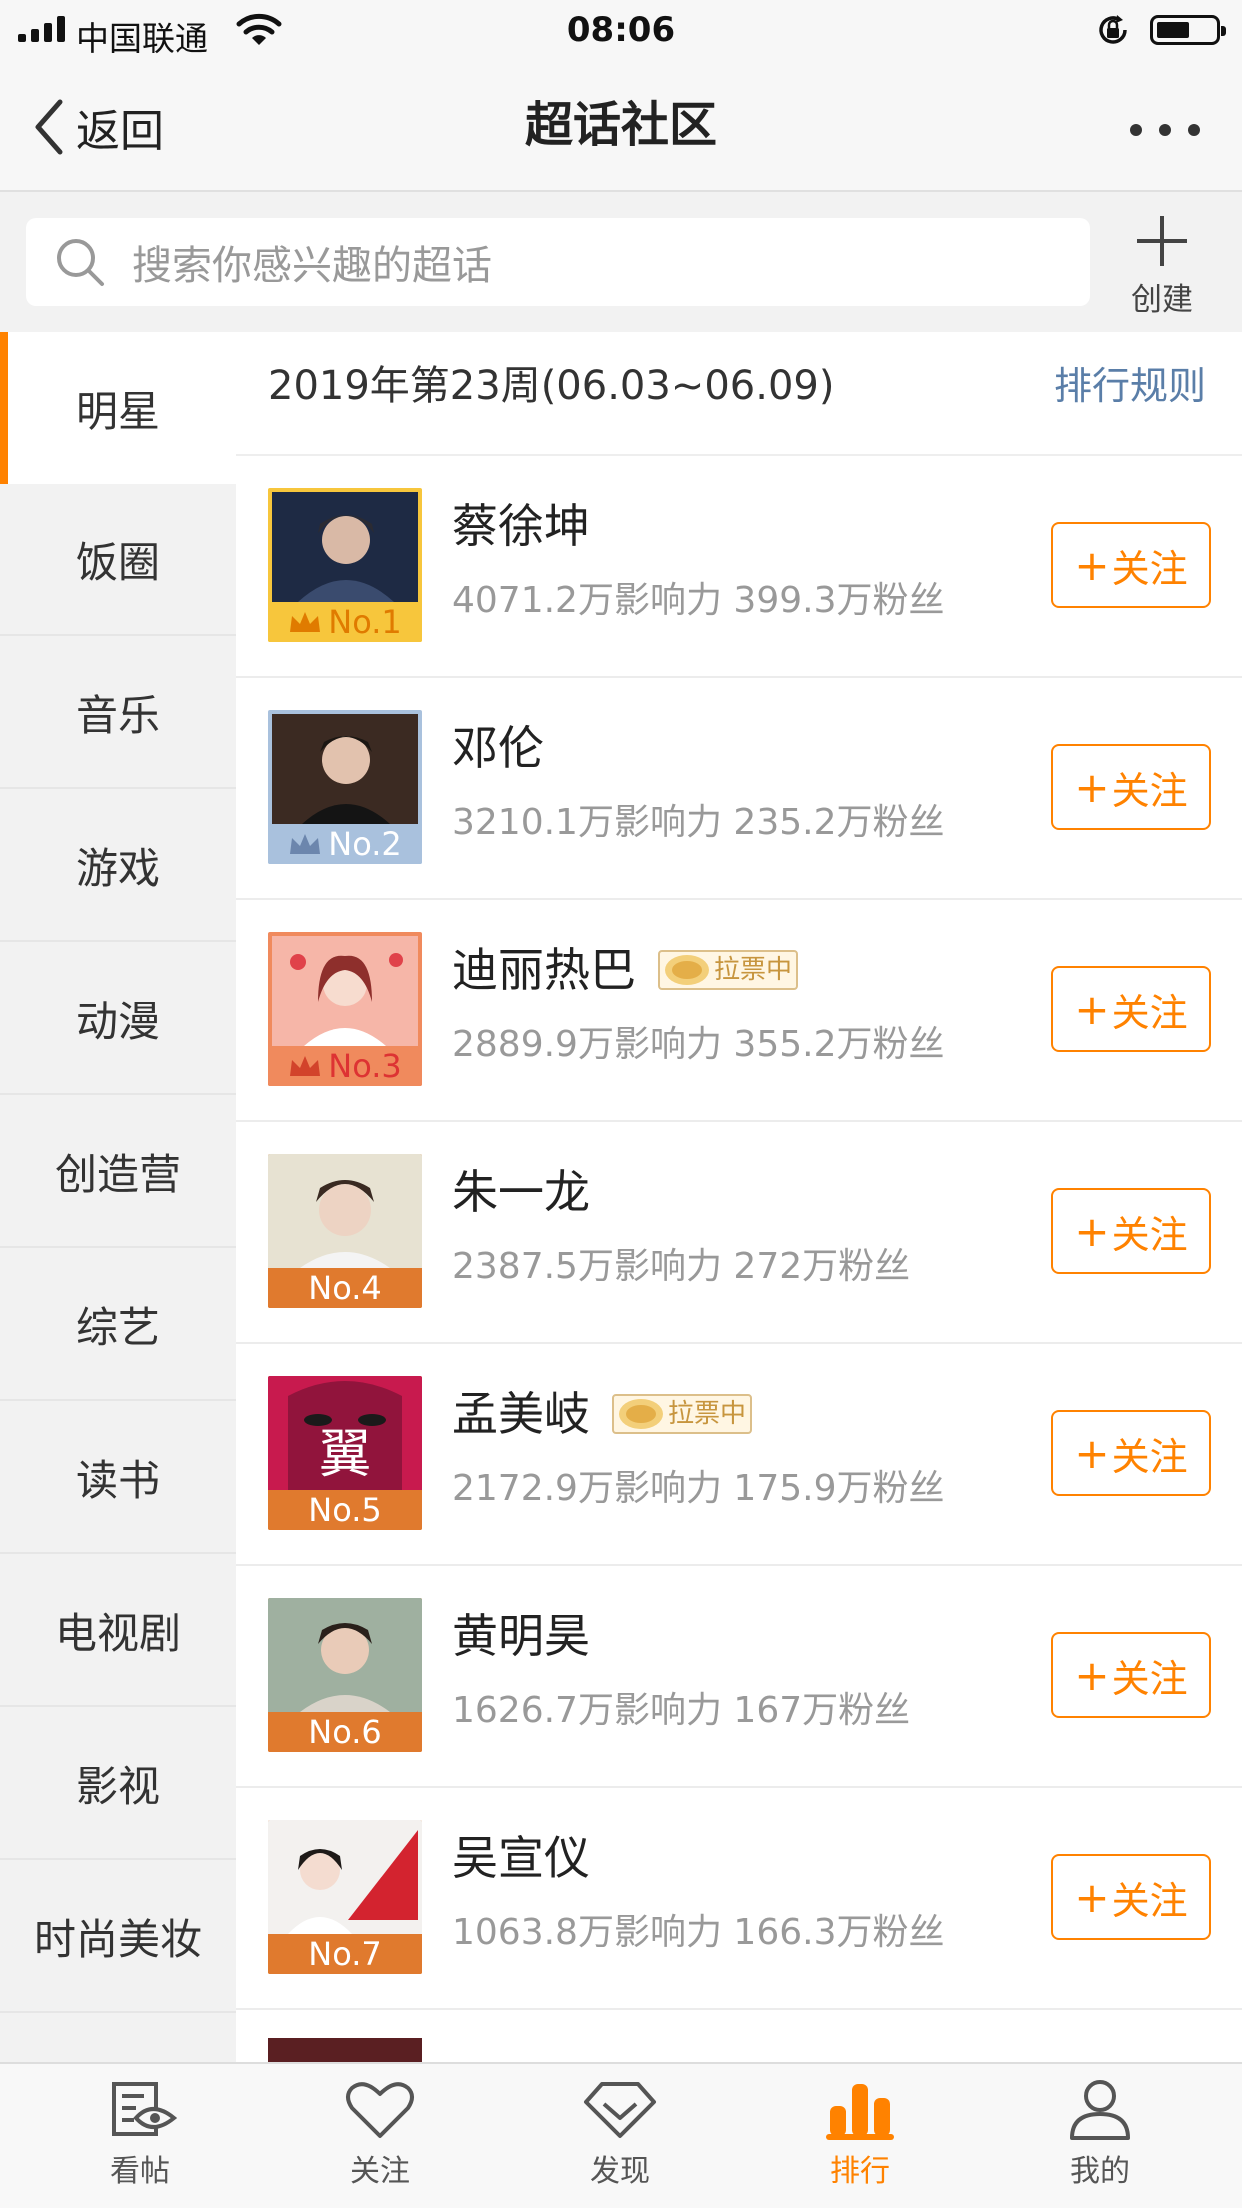 The width and height of the screenshot is (1242, 2208). What do you see at coordinates (739, 1677) in the screenshot?
I see `ranking-row: No.6 黄明昊 1626.7万影响力 167万粉丝 + 关注` at bounding box center [739, 1677].